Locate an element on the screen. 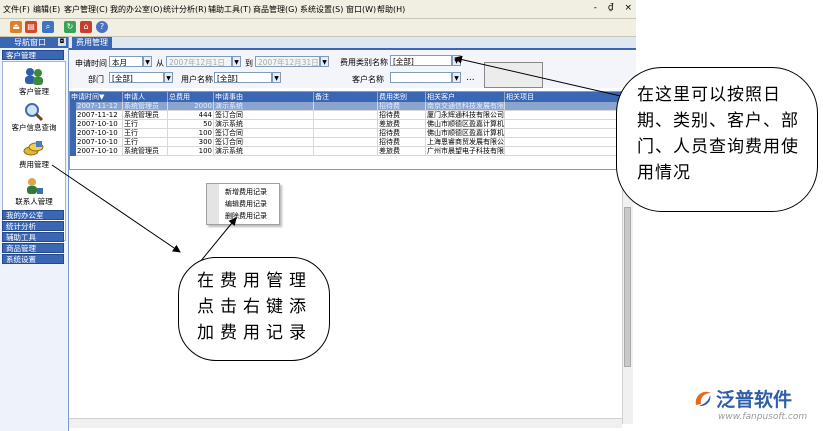 This screenshot has width=823, height=431. fanpu-logo: 泛普软件 www.fanpusoft.com is located at coordinates (756, 407).